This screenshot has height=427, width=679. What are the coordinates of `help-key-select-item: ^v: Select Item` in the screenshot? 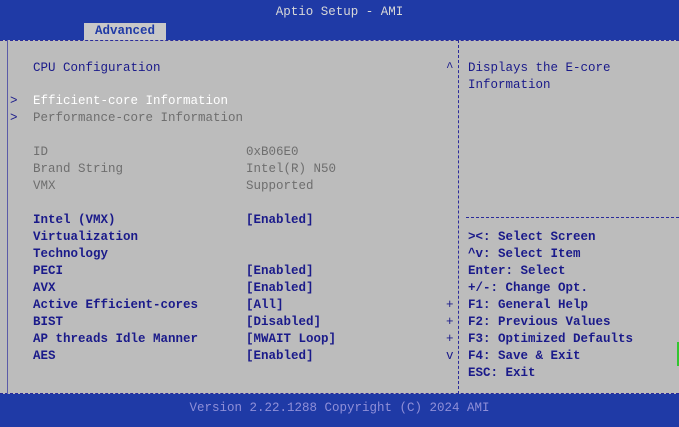 It's located at (524, 254).